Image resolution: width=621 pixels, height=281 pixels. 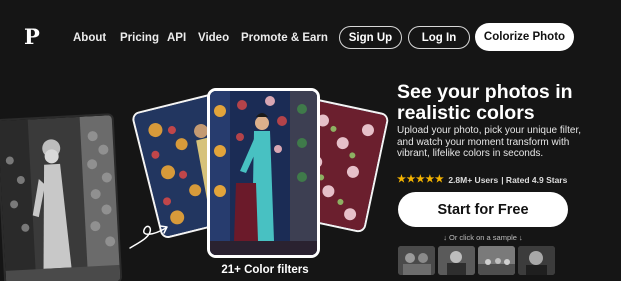 I want to click on card-center-image, so click(x=263, y=173).